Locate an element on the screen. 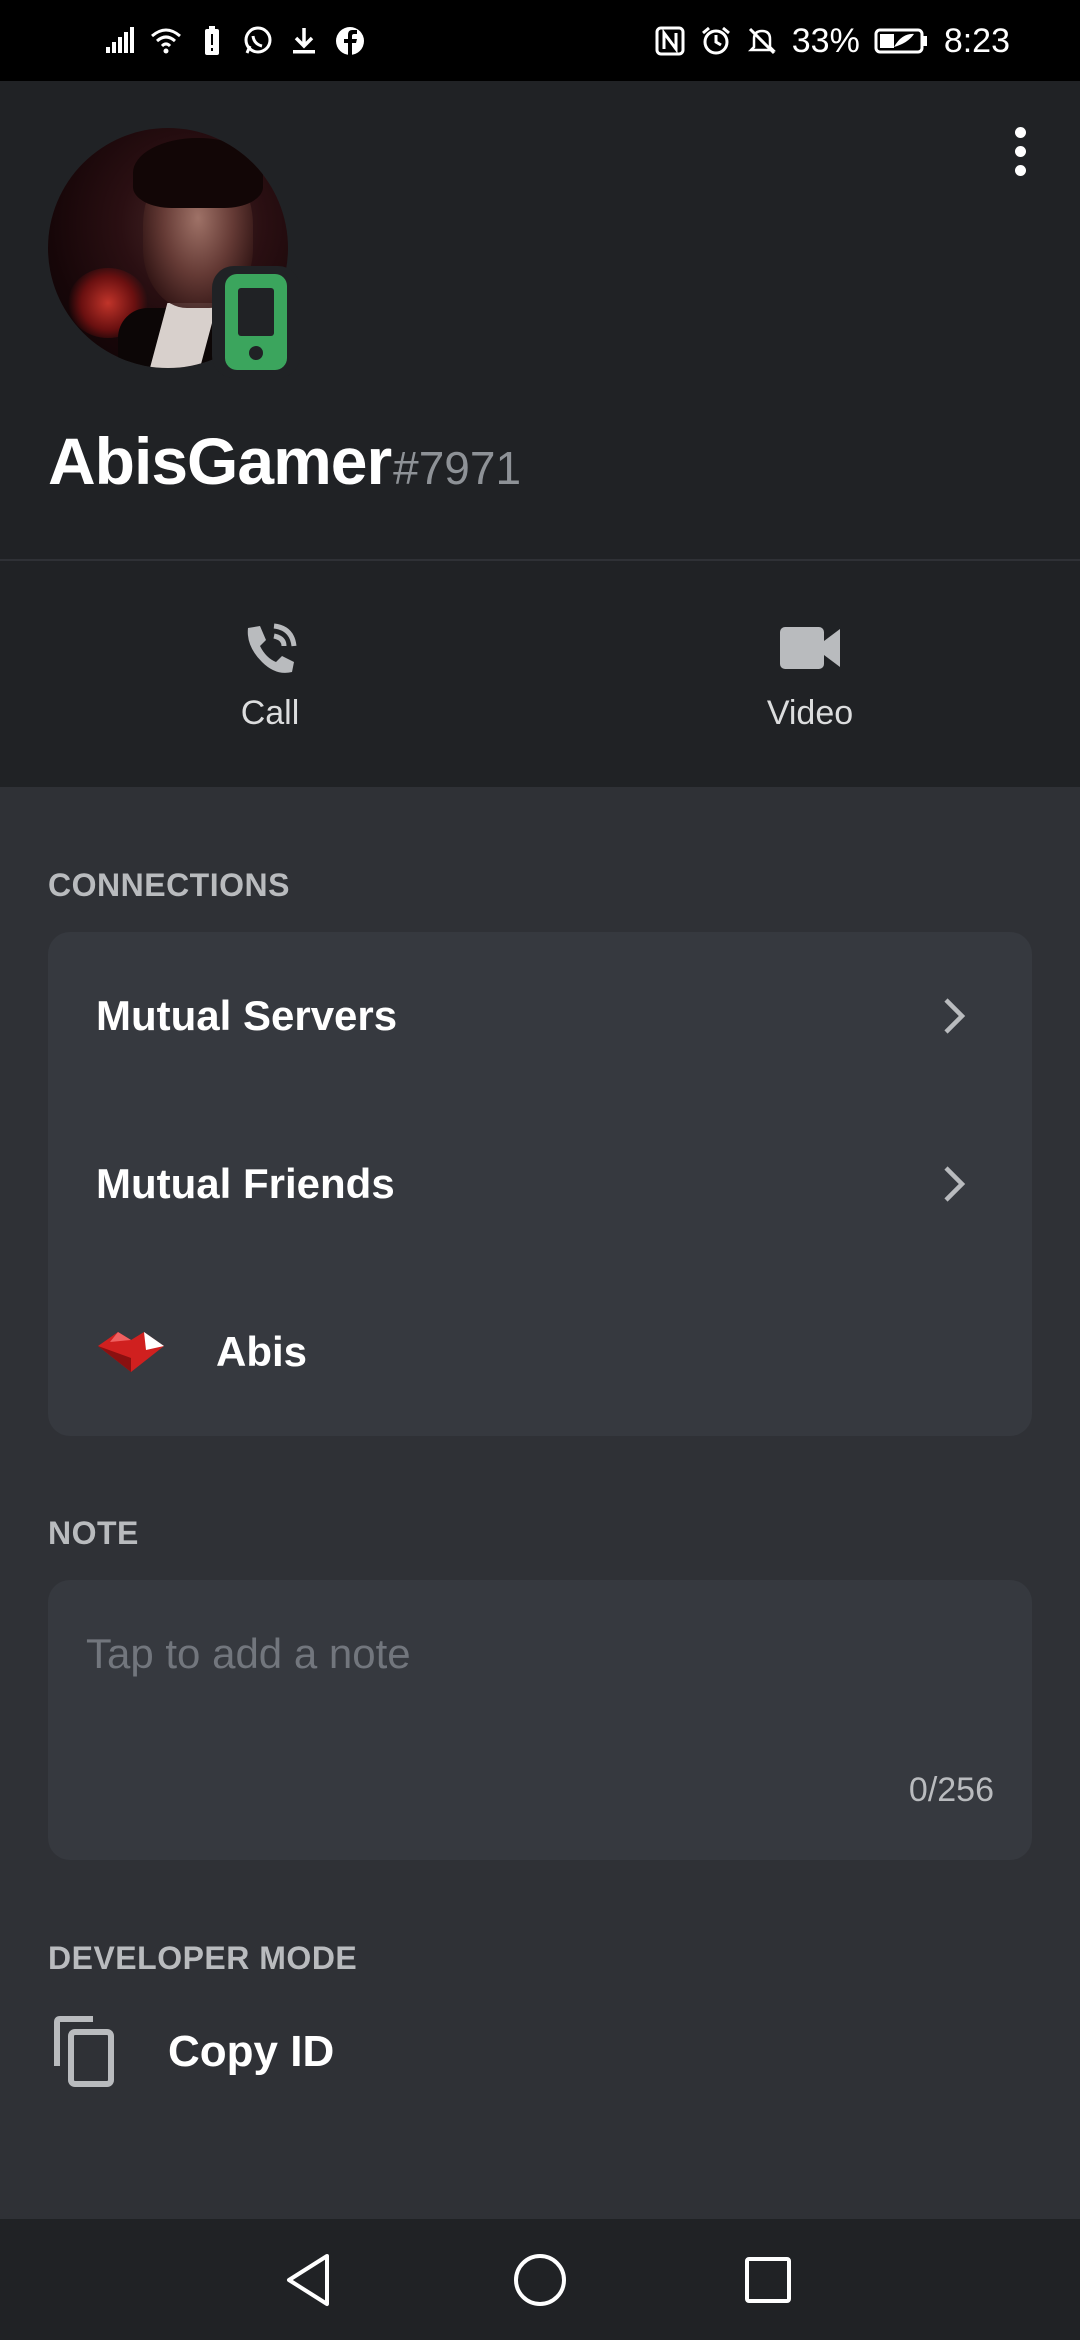 This screenshot has width=1080, height=2340. battery-alert-icon is located at coordinates (212, 40).